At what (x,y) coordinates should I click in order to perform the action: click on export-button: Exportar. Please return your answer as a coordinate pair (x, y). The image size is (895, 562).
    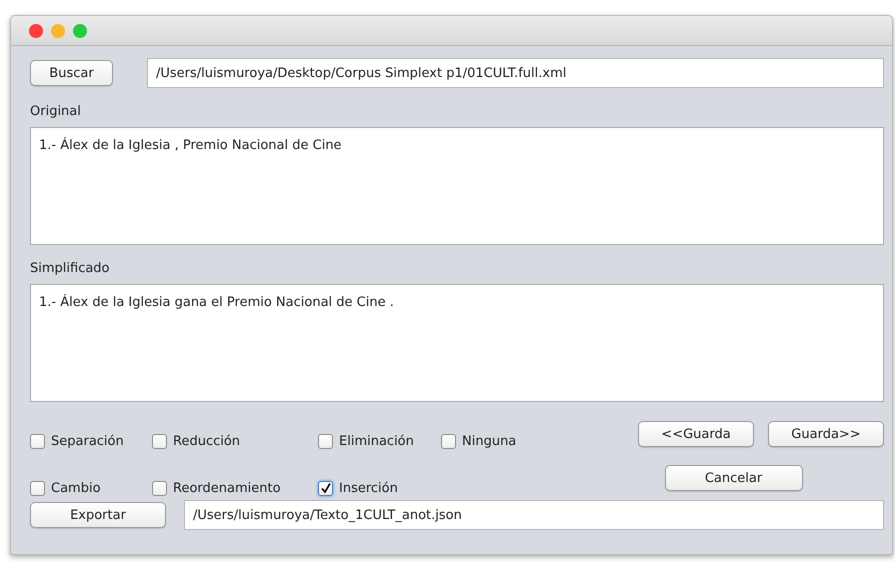
    Looking at the image, I should click on (98, 515).